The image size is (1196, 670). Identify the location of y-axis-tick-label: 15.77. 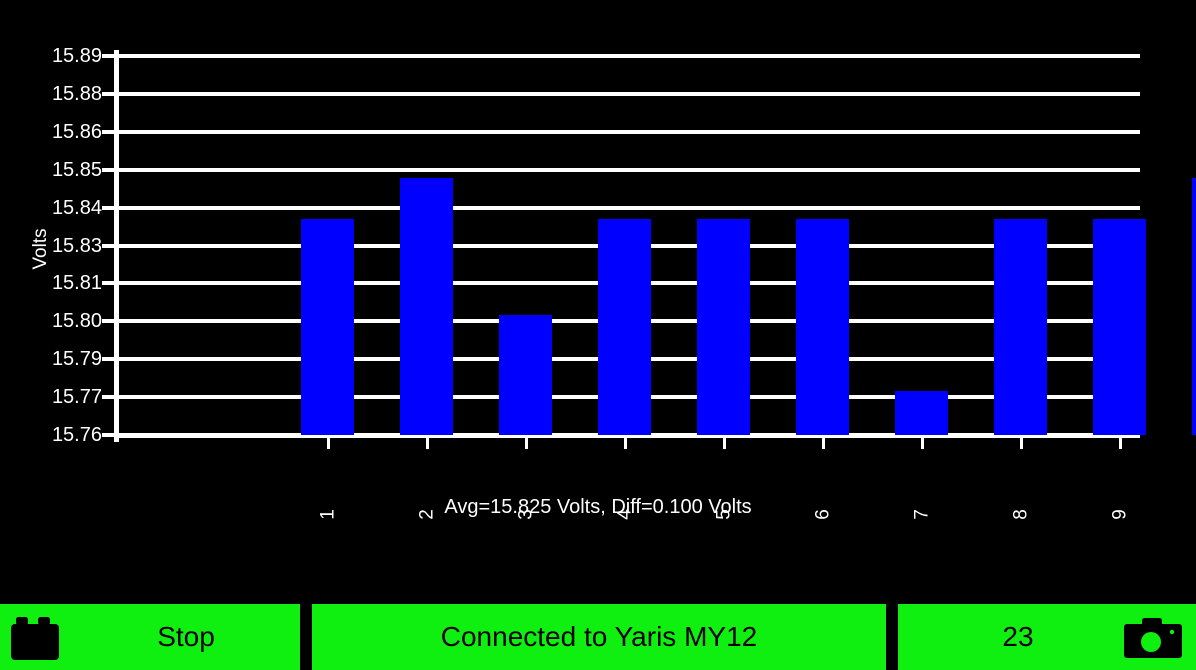
(76, 397).